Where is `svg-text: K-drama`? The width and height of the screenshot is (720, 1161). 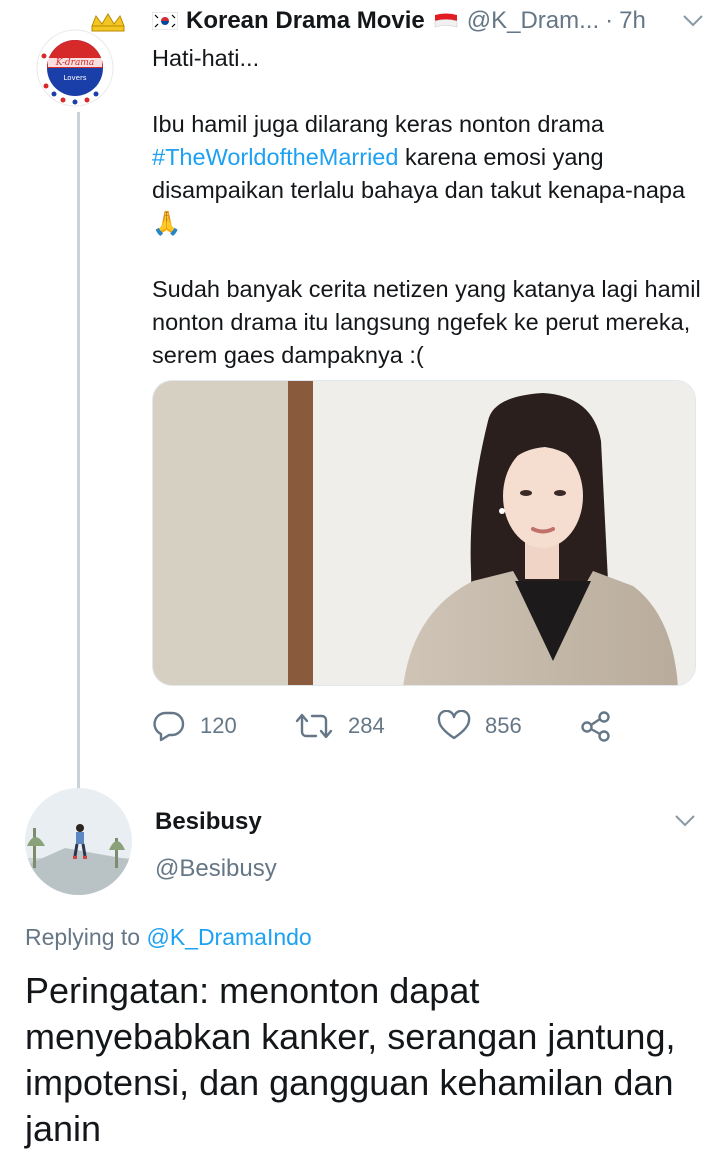 svg-text: K-drama is located at coordinates (74, 63).